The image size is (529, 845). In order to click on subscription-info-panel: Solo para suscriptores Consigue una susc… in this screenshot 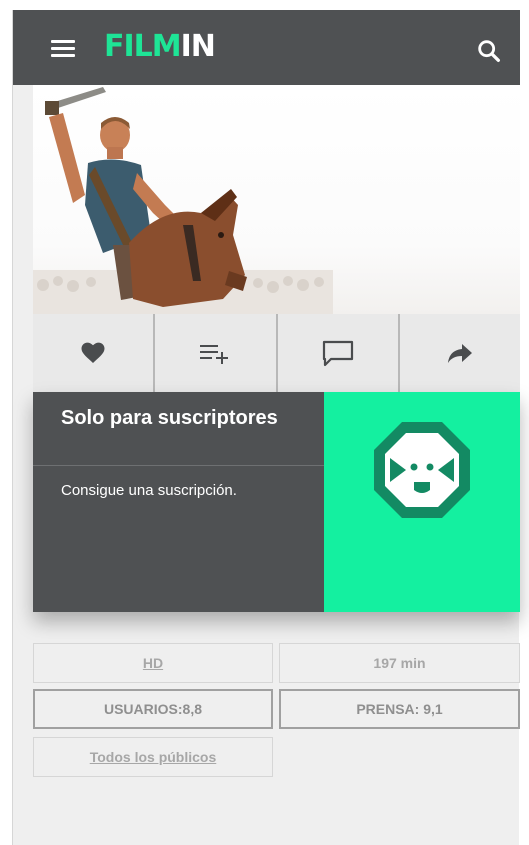, I will do `click(178, 502)`.